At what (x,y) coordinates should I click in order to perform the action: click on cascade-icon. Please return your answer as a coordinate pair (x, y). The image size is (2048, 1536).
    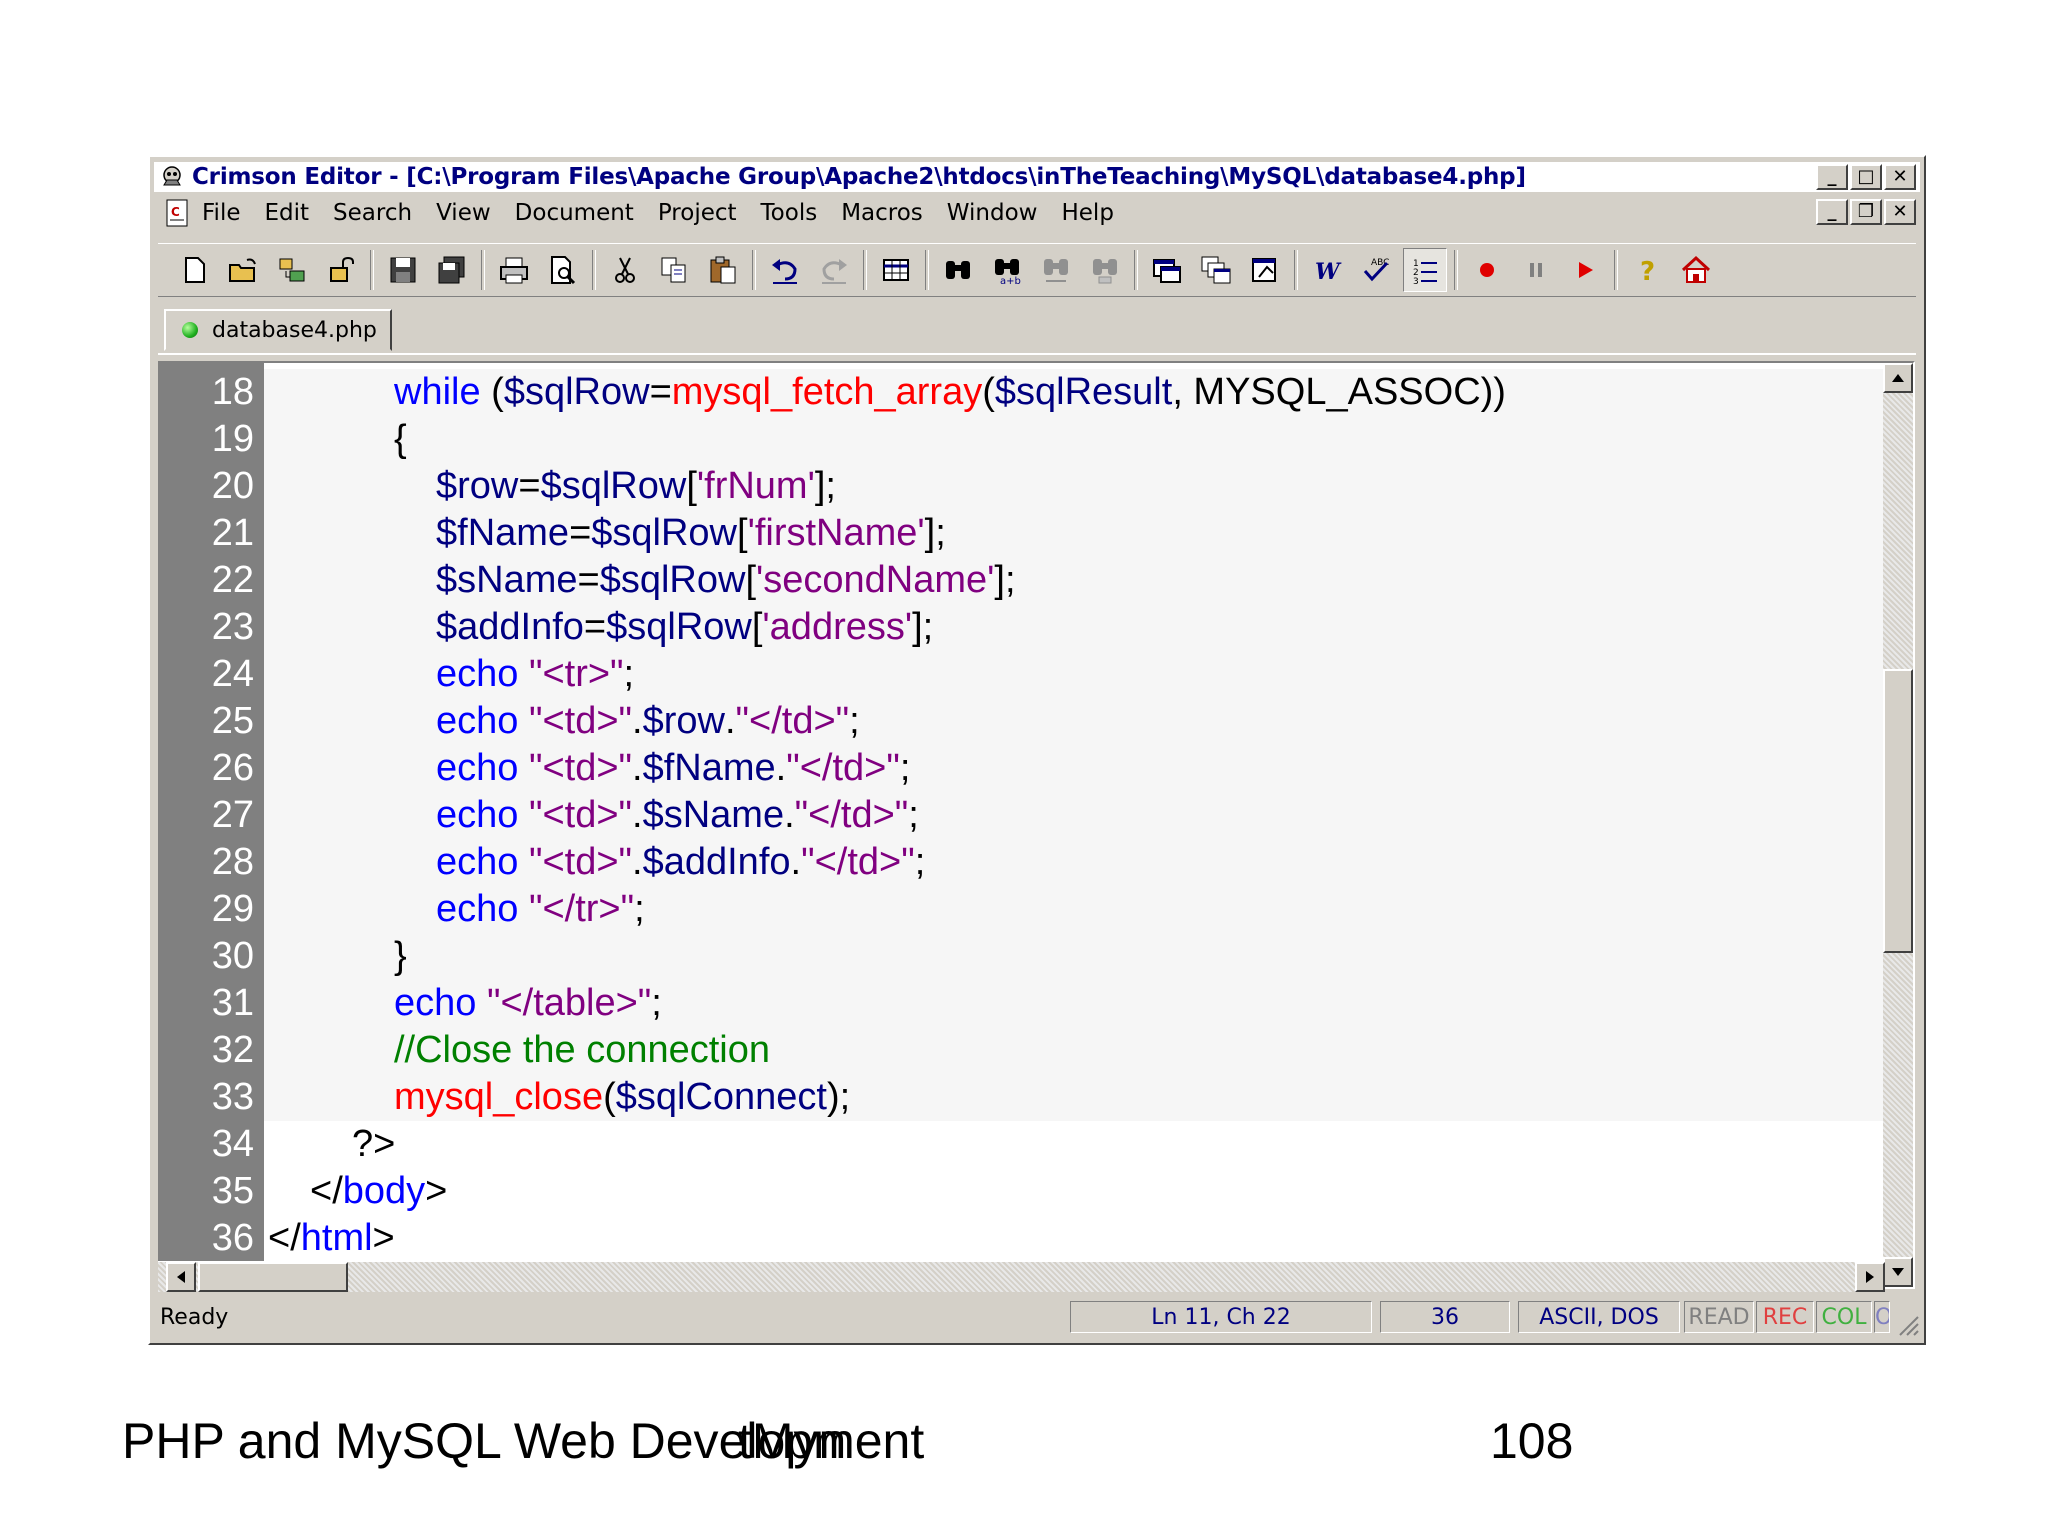
    Looking at the image, I should click on (1216, 270).